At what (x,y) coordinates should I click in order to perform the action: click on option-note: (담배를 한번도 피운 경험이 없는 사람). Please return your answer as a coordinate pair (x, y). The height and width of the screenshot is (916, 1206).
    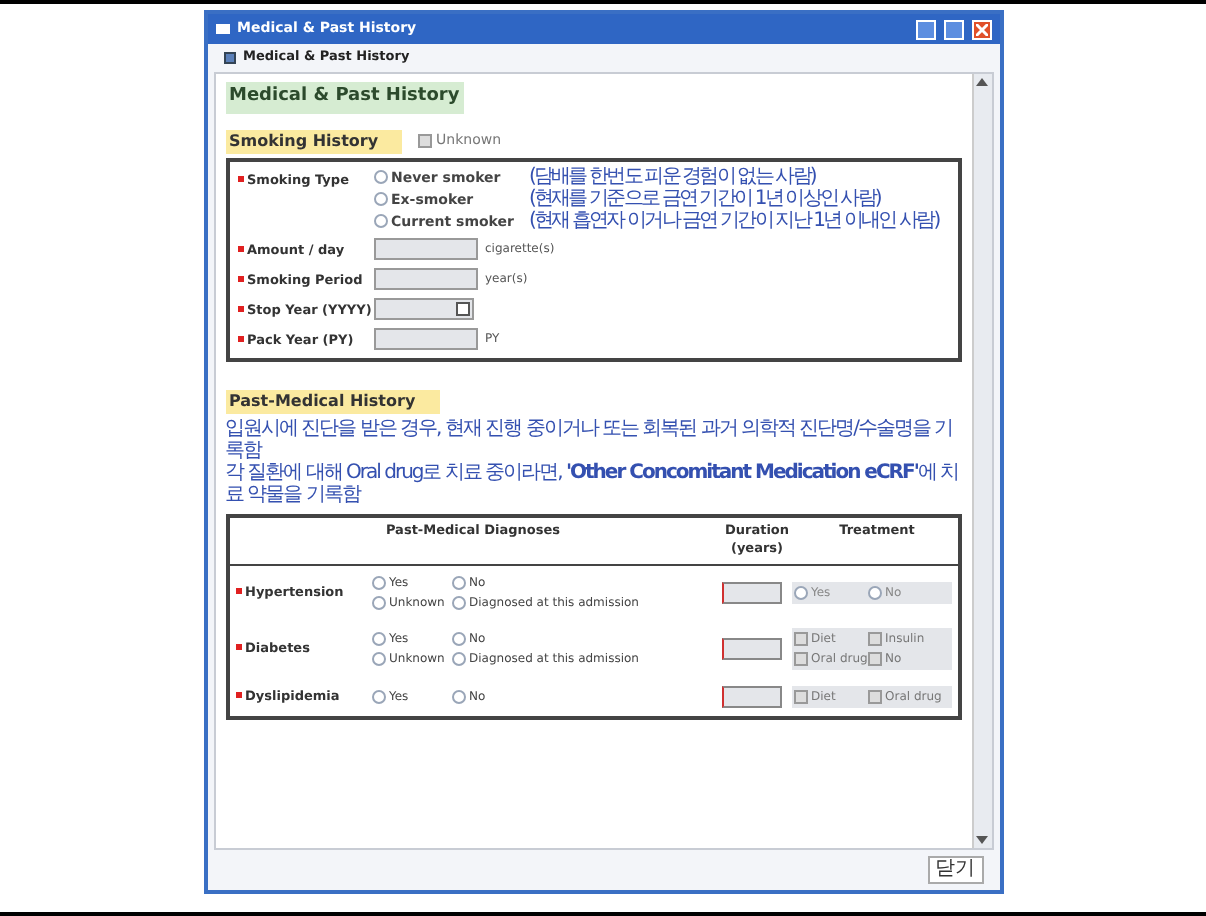
    Looking at the image, I should click on (672, 177).